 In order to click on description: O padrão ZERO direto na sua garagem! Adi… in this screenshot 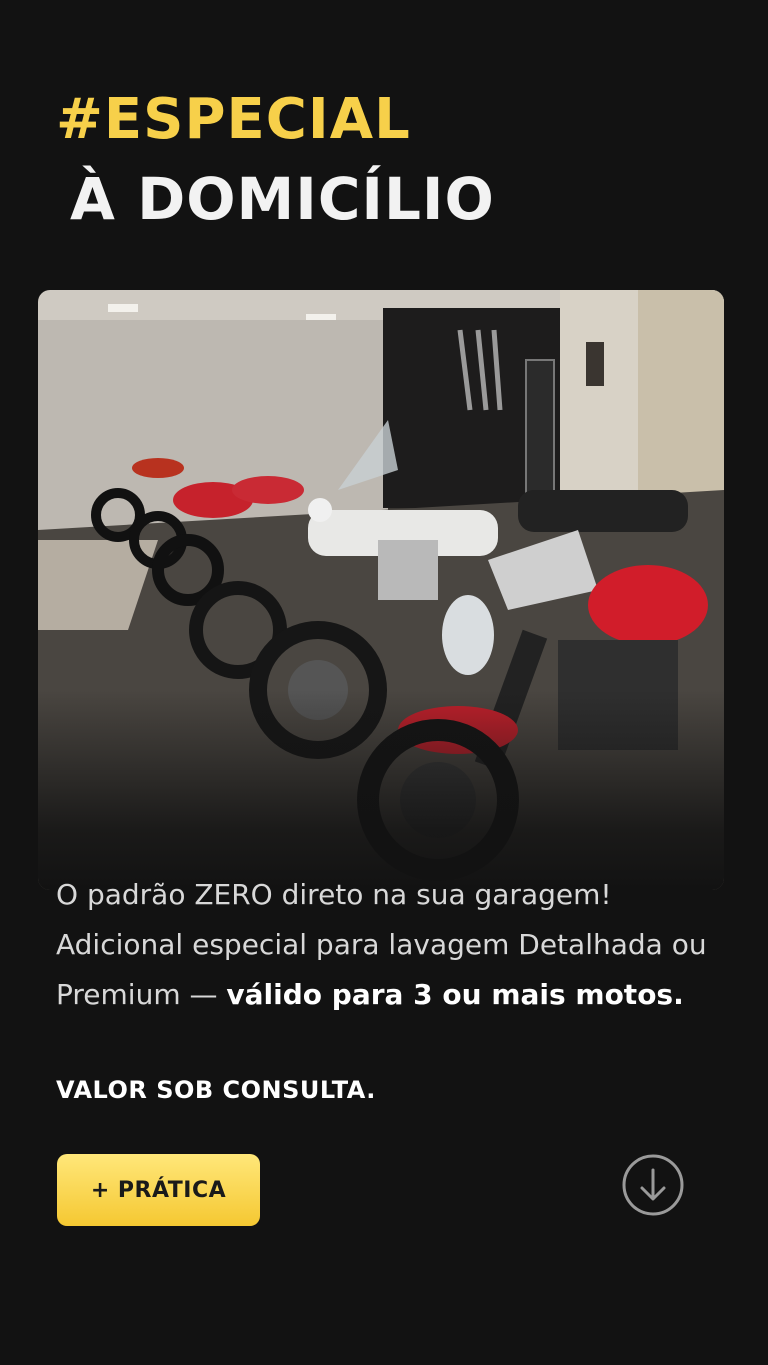, I will do `click(396, 945)`.